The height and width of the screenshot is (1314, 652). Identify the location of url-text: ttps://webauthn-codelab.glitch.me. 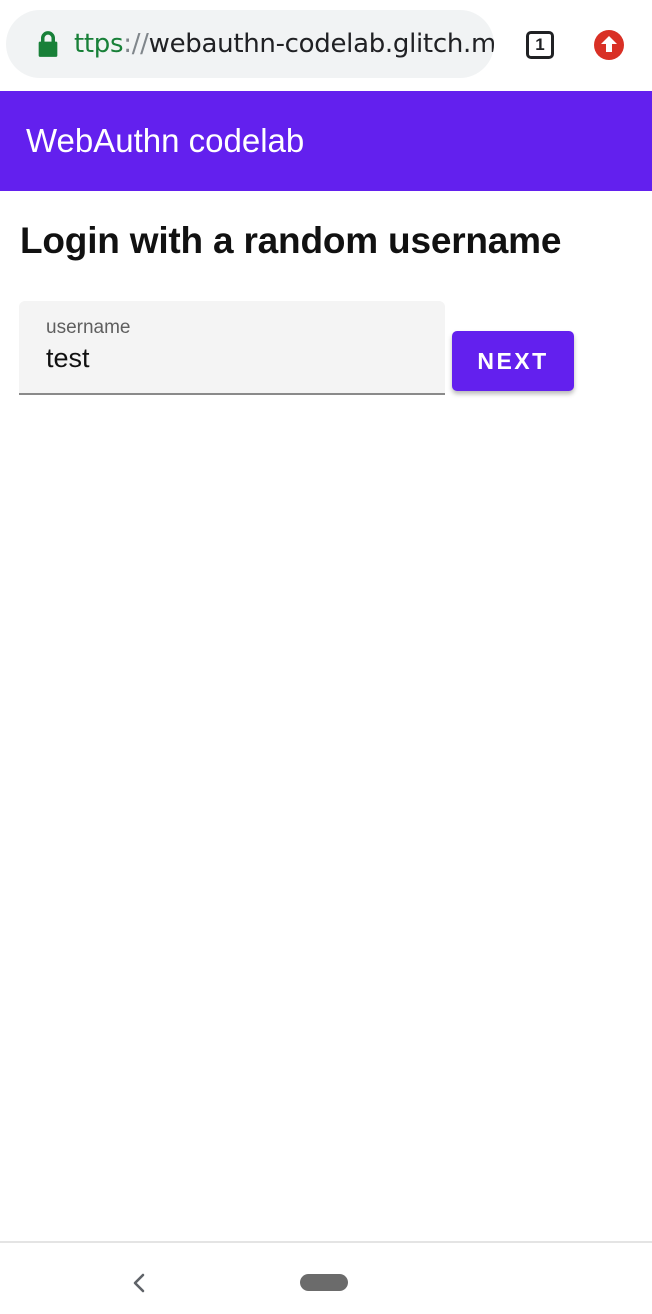
(284, 44).